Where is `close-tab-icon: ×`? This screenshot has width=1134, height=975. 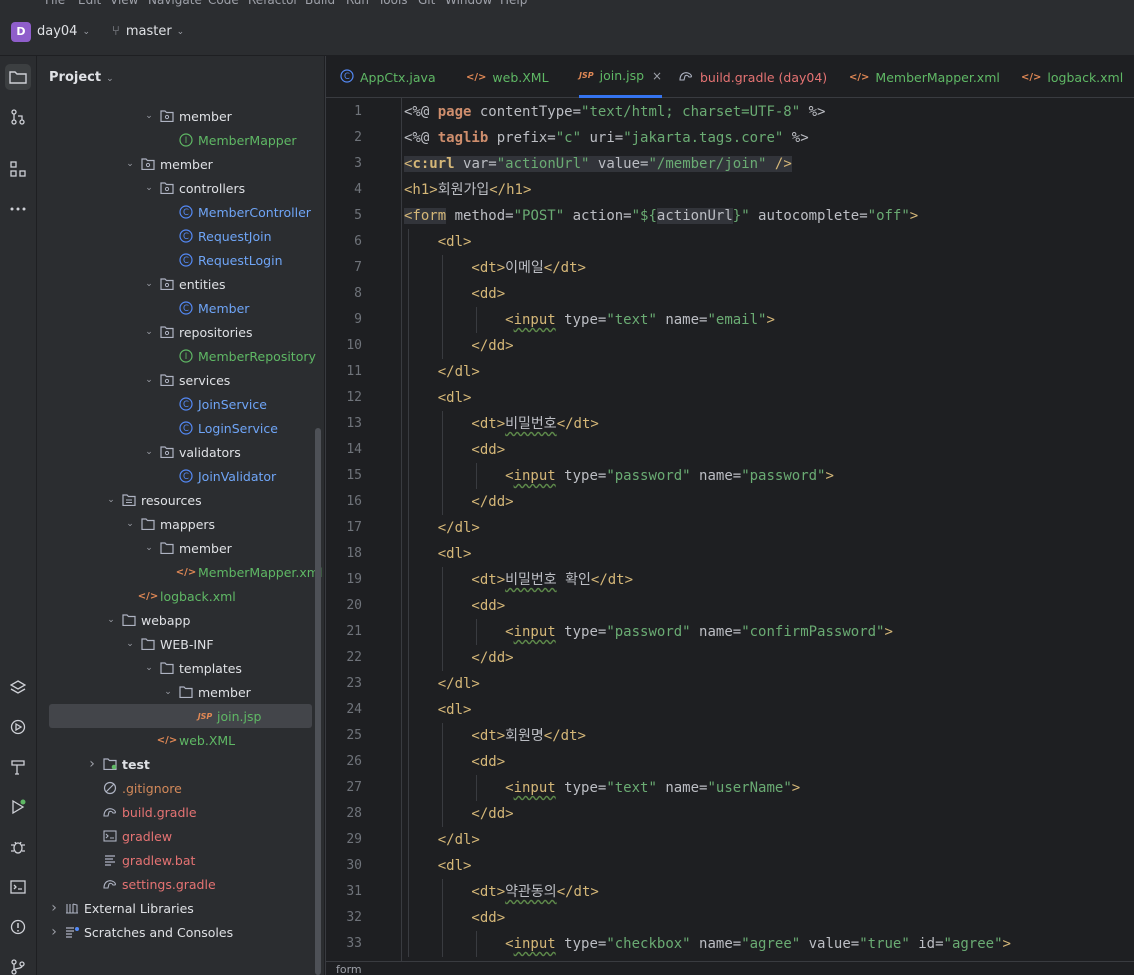
close-tab-icon: × is located at coordinates (657, 76).